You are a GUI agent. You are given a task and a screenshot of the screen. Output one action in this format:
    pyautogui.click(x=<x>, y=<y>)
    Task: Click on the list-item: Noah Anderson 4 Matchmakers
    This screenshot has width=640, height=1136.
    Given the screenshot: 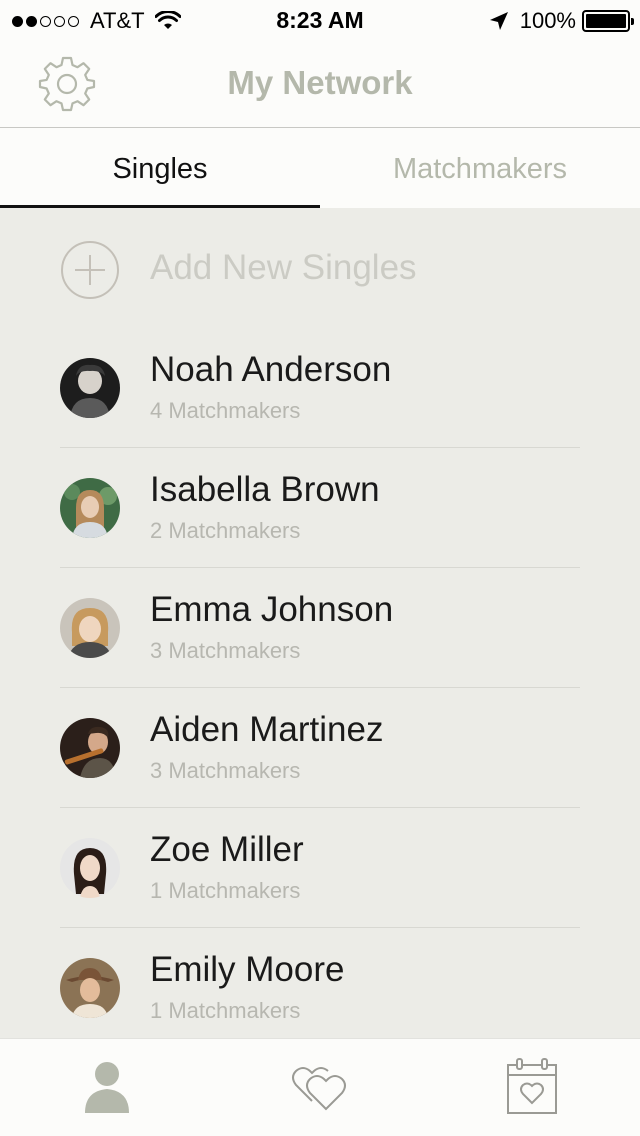 What is the action you would take?
    pyautogui.click(x=320, y=388)
    